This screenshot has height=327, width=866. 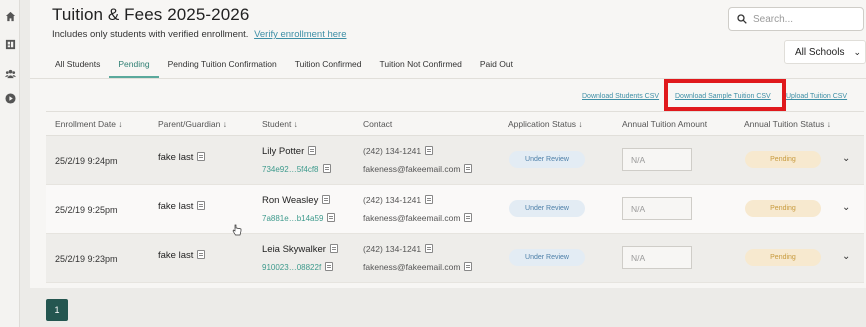 I want to click on page-button: 1, so click(x=57, y=310).